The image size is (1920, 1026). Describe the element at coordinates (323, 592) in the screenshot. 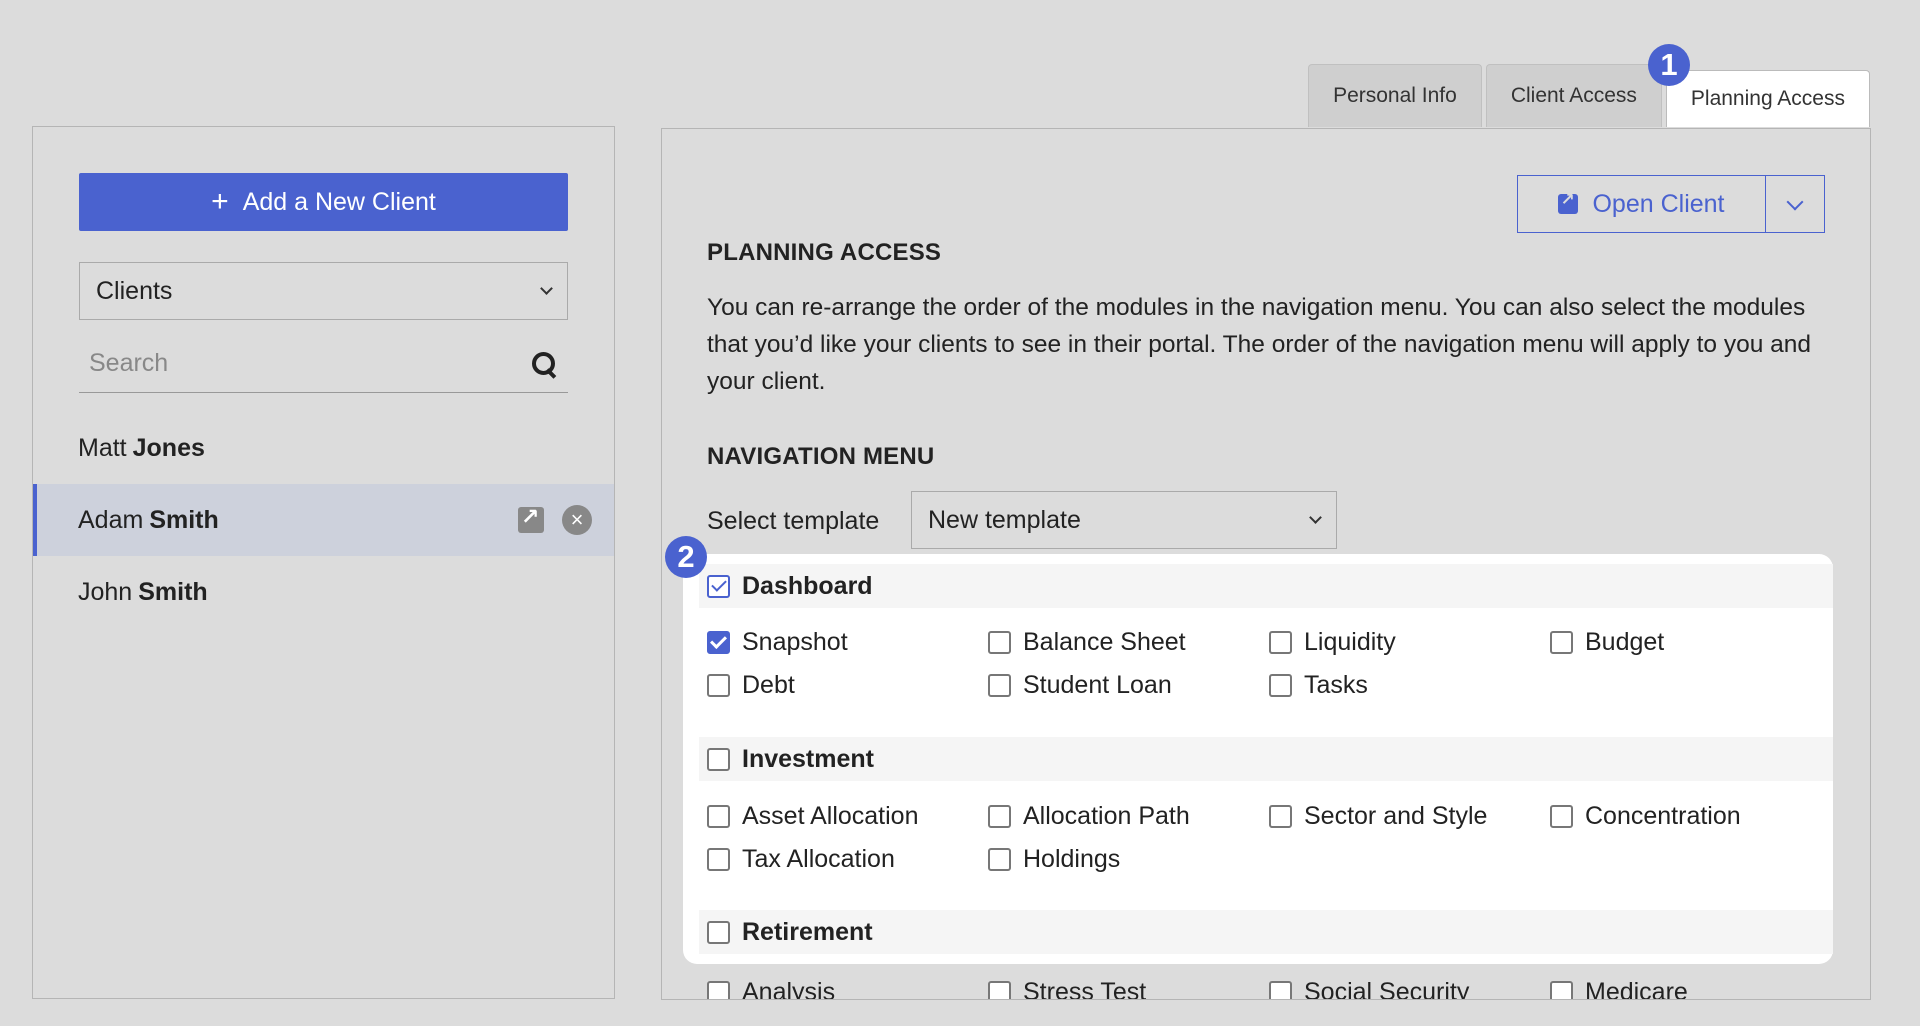

I see `client-row-john-smith: John Smith` at that location.